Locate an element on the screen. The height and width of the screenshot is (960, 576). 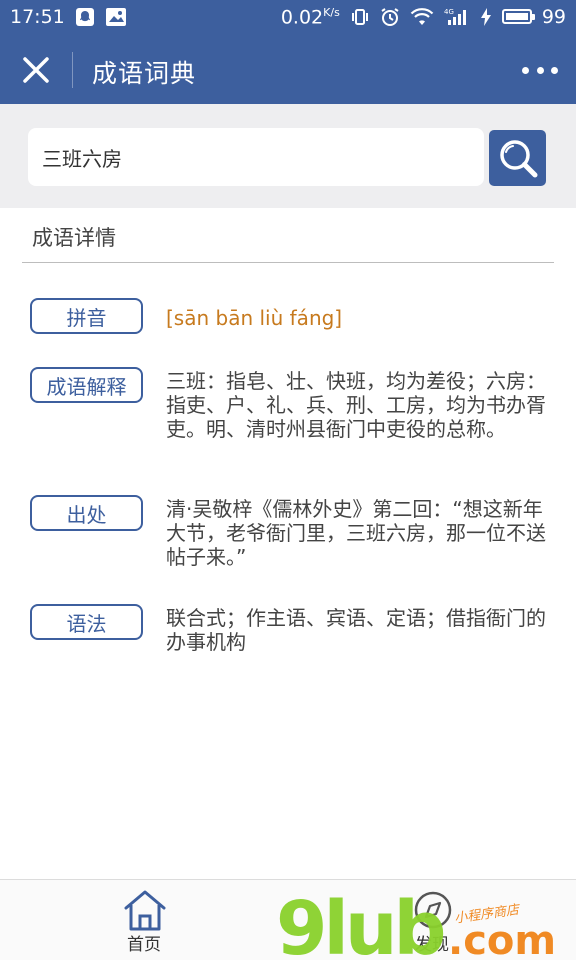
pinyin-tag: 拼音 is located at coordinates (86, 316).